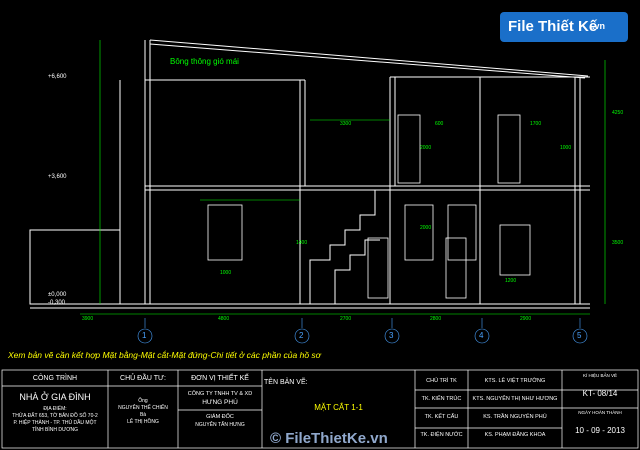 The width and height of the screenshot is (640, 450). What do you see at coordinates (553, 26) in the screenshot?
I see `watermark-brand: File Thiết Kế` at bounding box center [553, 26].